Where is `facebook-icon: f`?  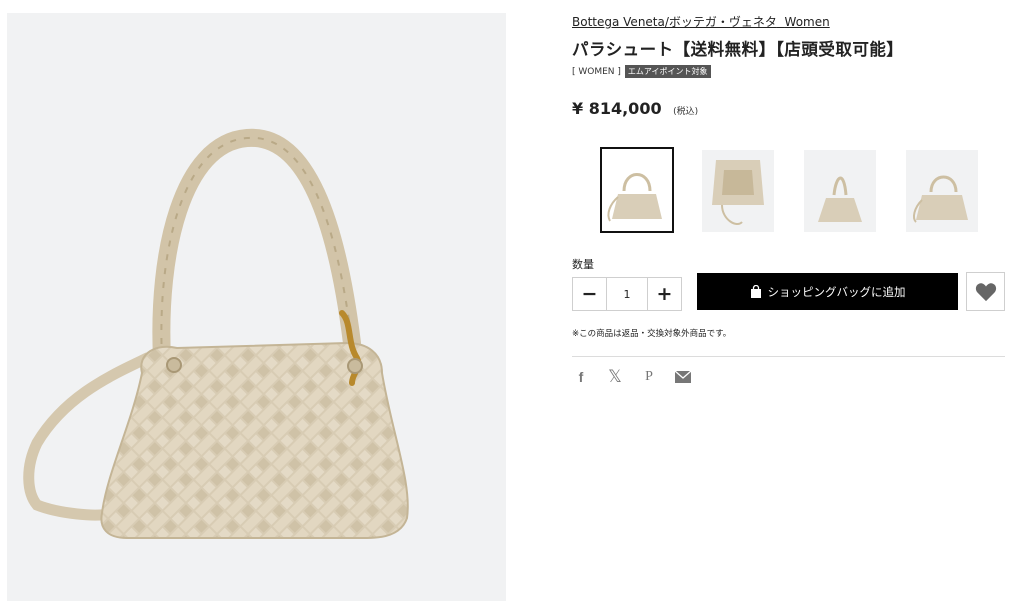 facebook-icon: f is located at coordinates (581, 377).